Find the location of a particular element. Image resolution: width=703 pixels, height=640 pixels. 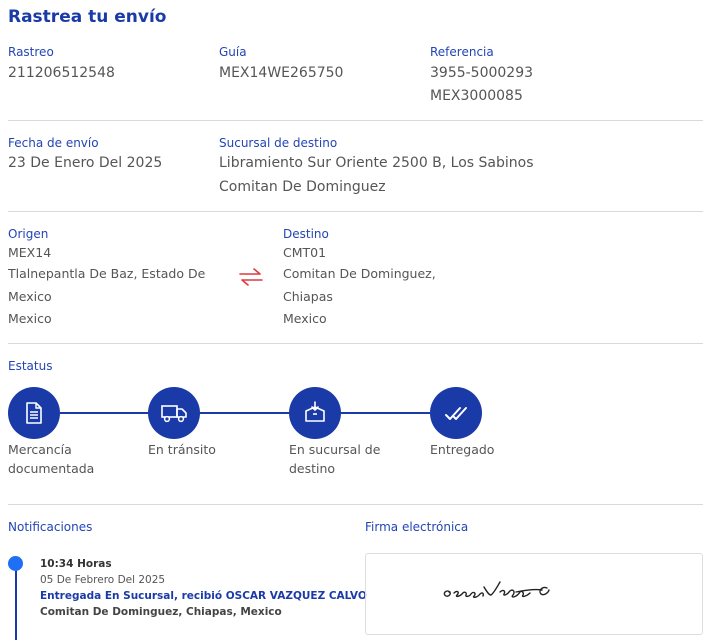

destino-code: CMT01 is located at coordinates (305, 252).